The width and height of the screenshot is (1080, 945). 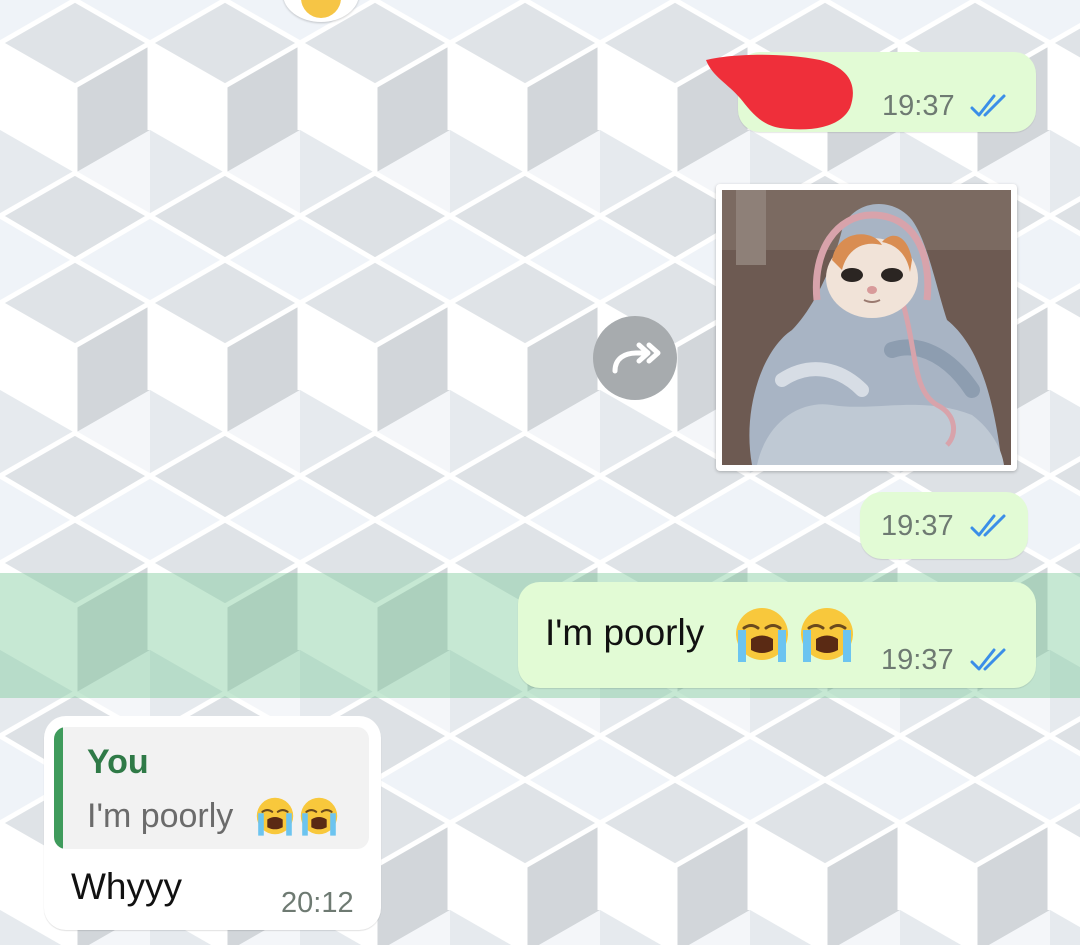 I want to click on sticker-message, so click(x=866, y=327).